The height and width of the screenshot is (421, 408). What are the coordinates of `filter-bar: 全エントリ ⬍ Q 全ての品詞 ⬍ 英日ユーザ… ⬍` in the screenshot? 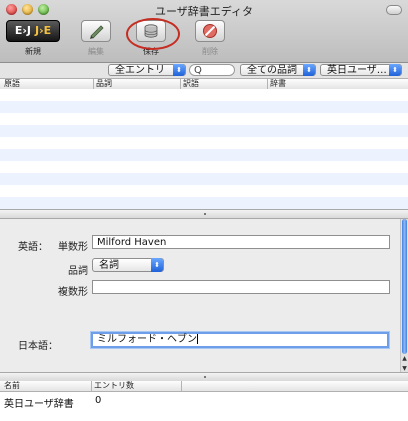 It's located at (204, 70).